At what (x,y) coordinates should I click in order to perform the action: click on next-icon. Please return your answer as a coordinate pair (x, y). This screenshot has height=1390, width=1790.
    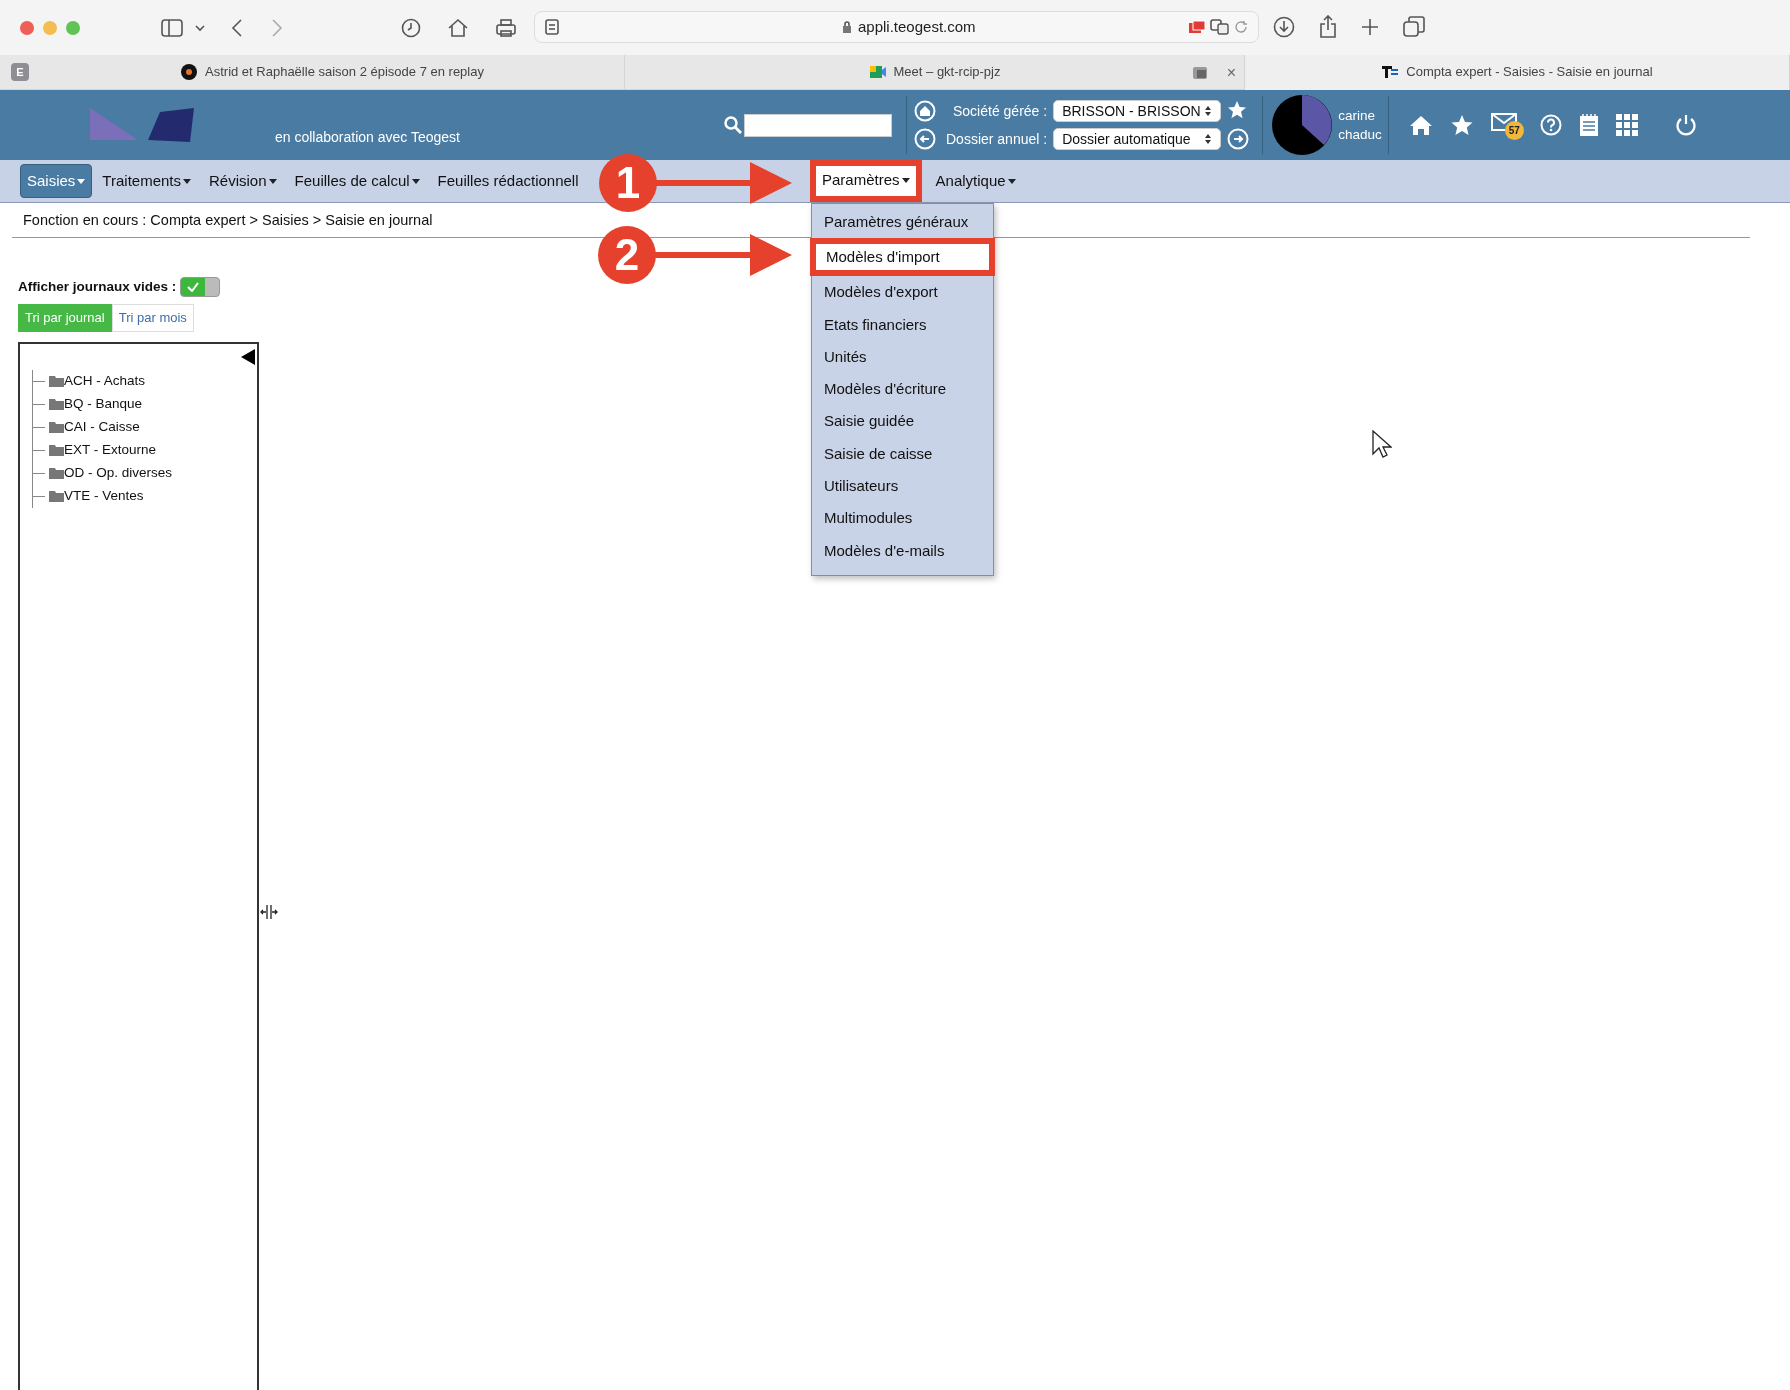
    Looking at the image, I should click on (1238, 139).